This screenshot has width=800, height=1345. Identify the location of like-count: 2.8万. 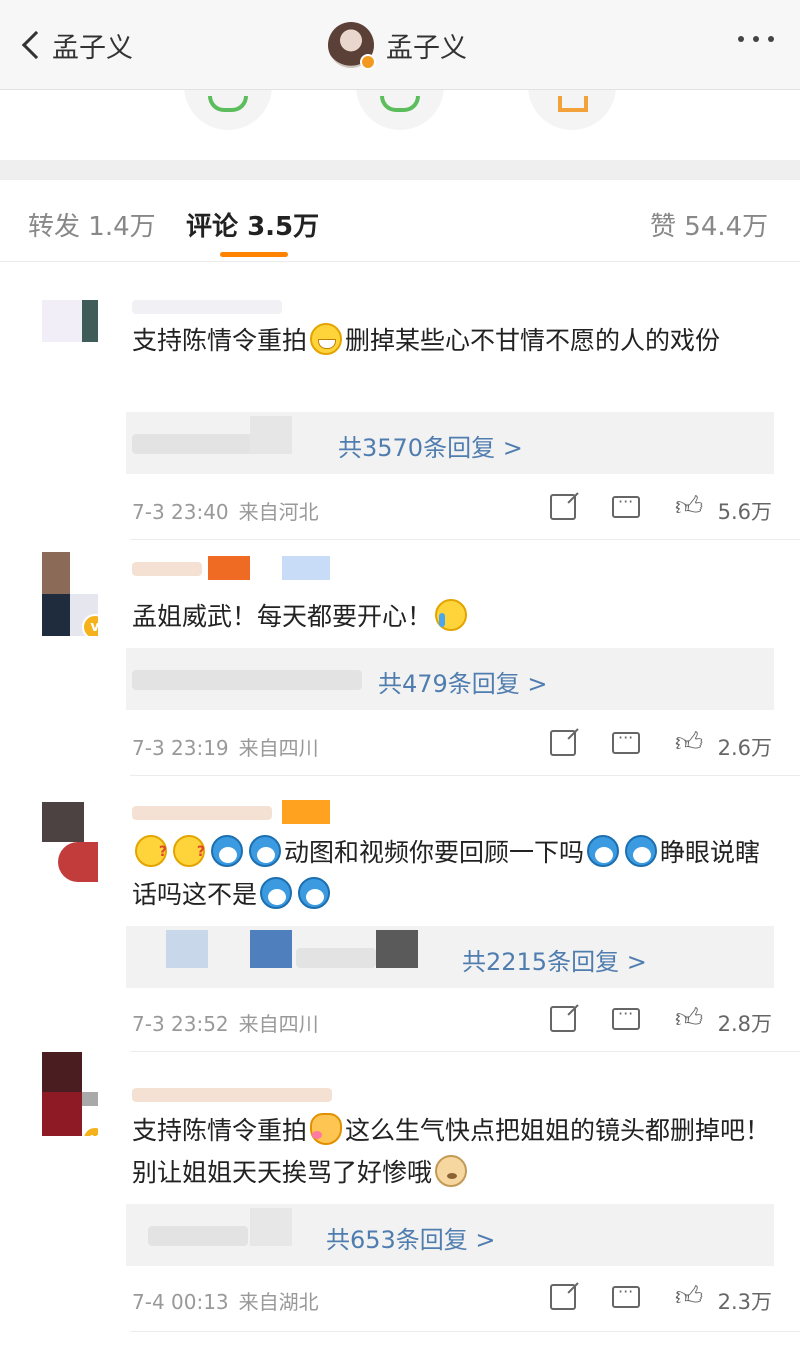
(745, 1023).